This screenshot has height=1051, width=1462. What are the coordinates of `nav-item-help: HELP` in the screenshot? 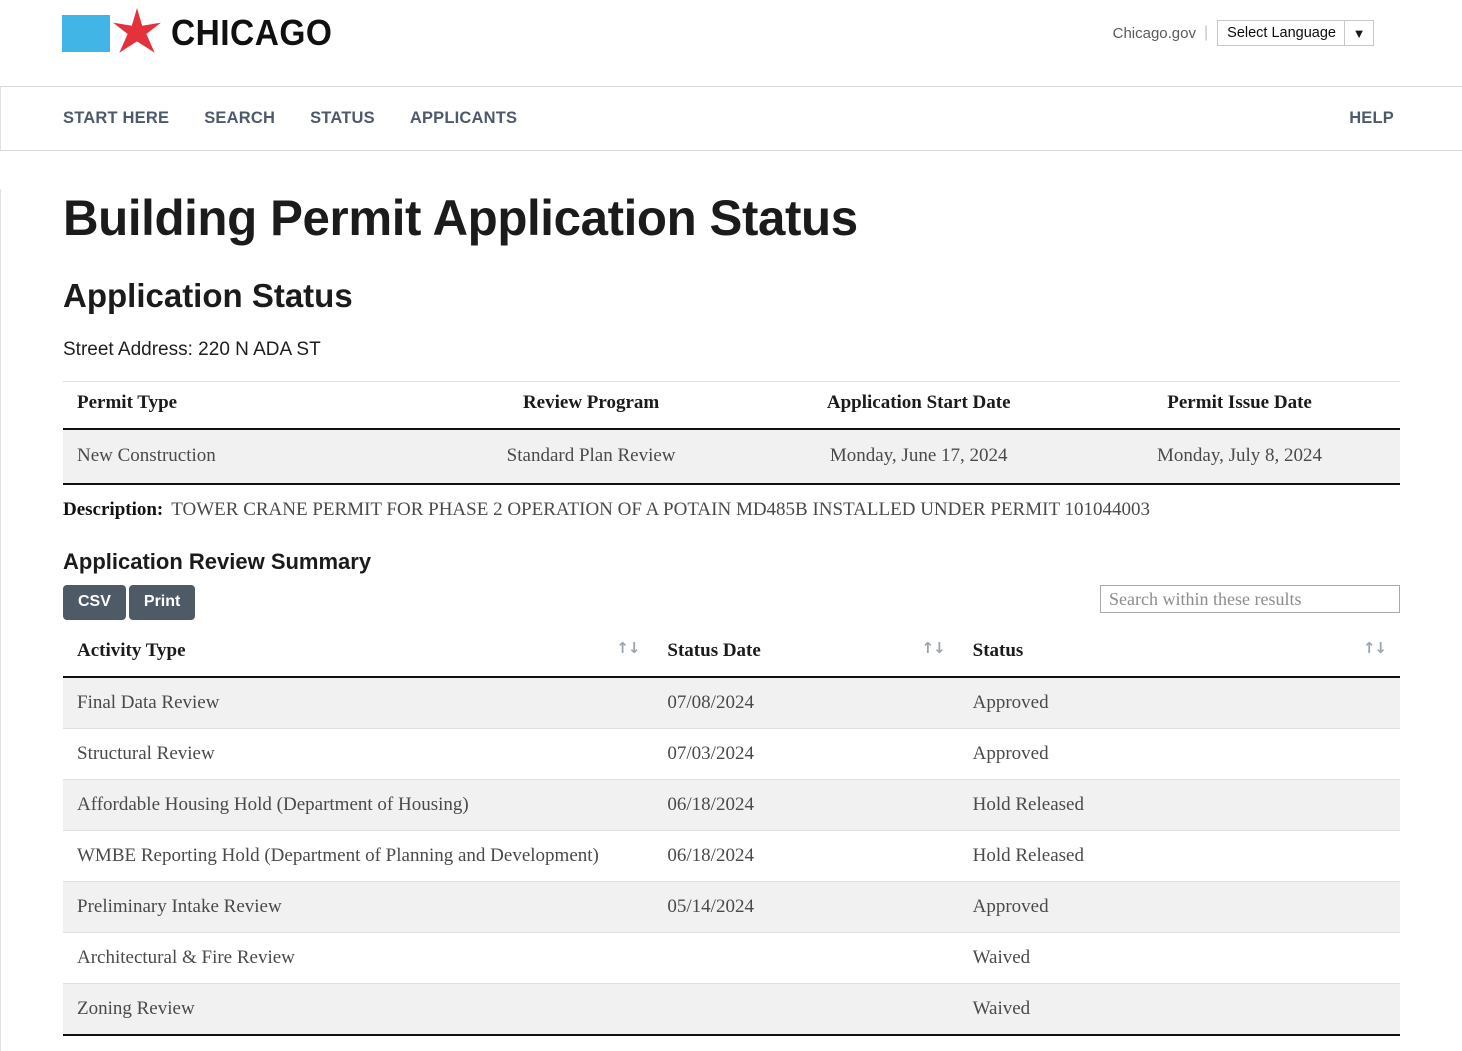 It's located at (1374, 118).